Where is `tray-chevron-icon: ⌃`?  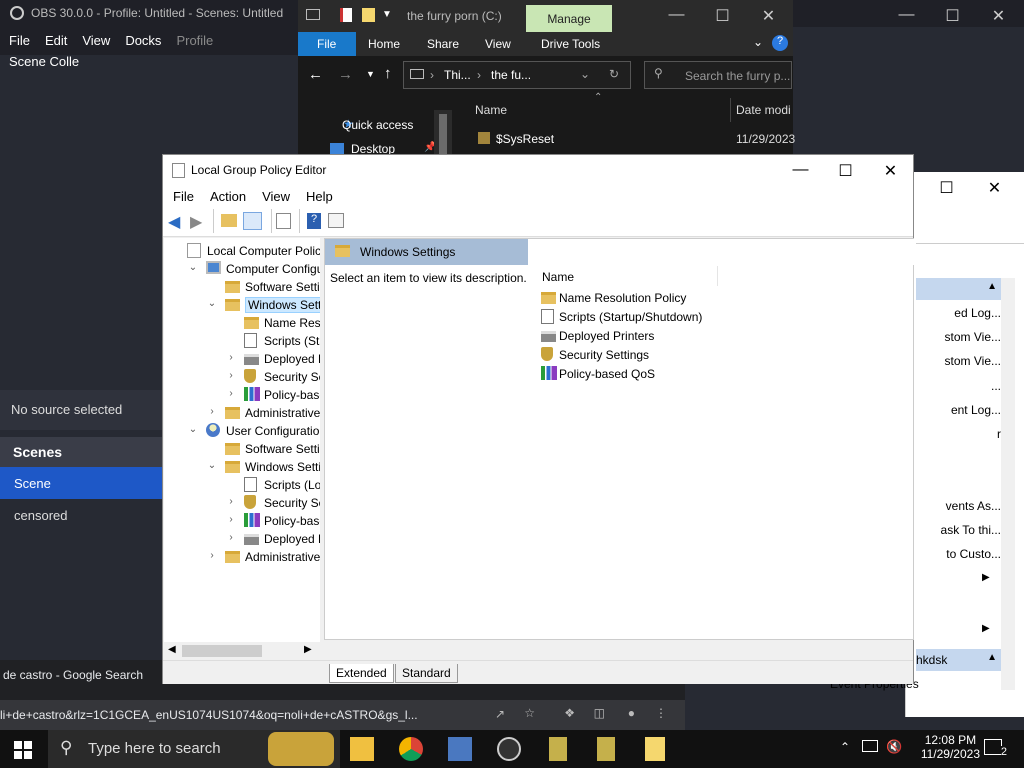 tray-chevron-icon: ⌃ is located at coordinates (845, 747).